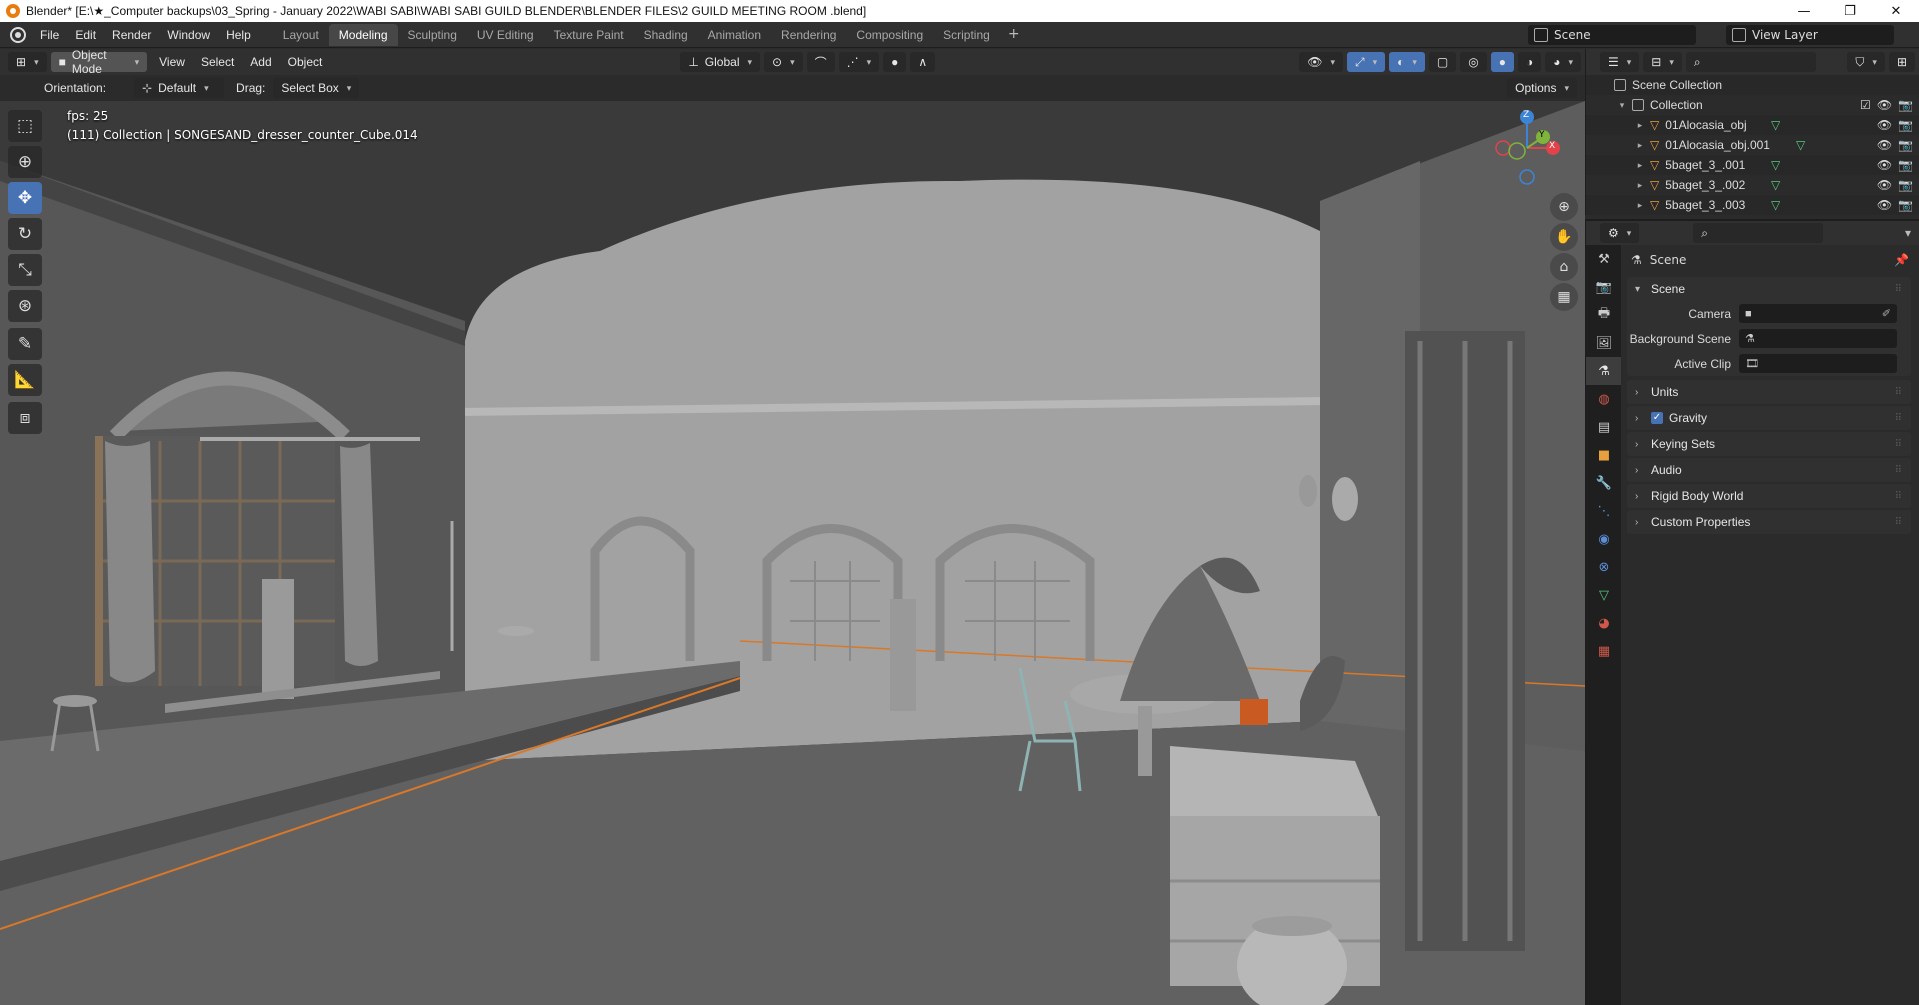 Image resolution: width=1919 pixels, height=1005 pixels. I want to click on menu-object: Object, so click(305, 62).